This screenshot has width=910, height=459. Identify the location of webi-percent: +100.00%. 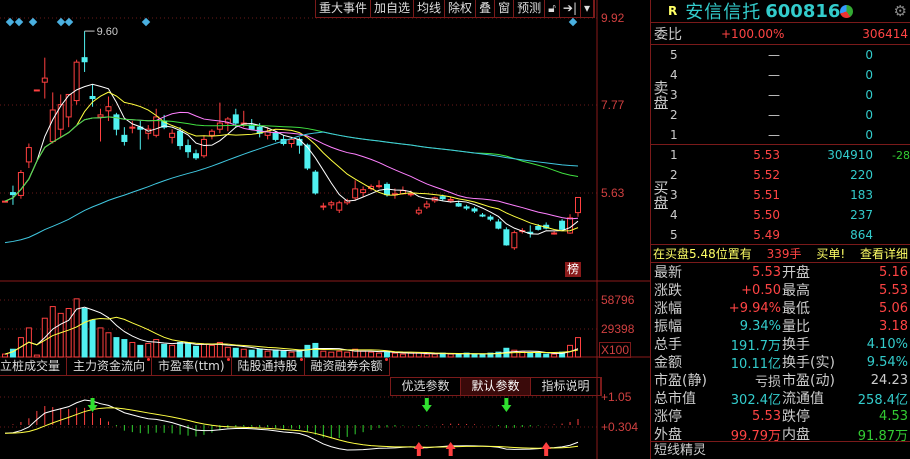
(753, 33).